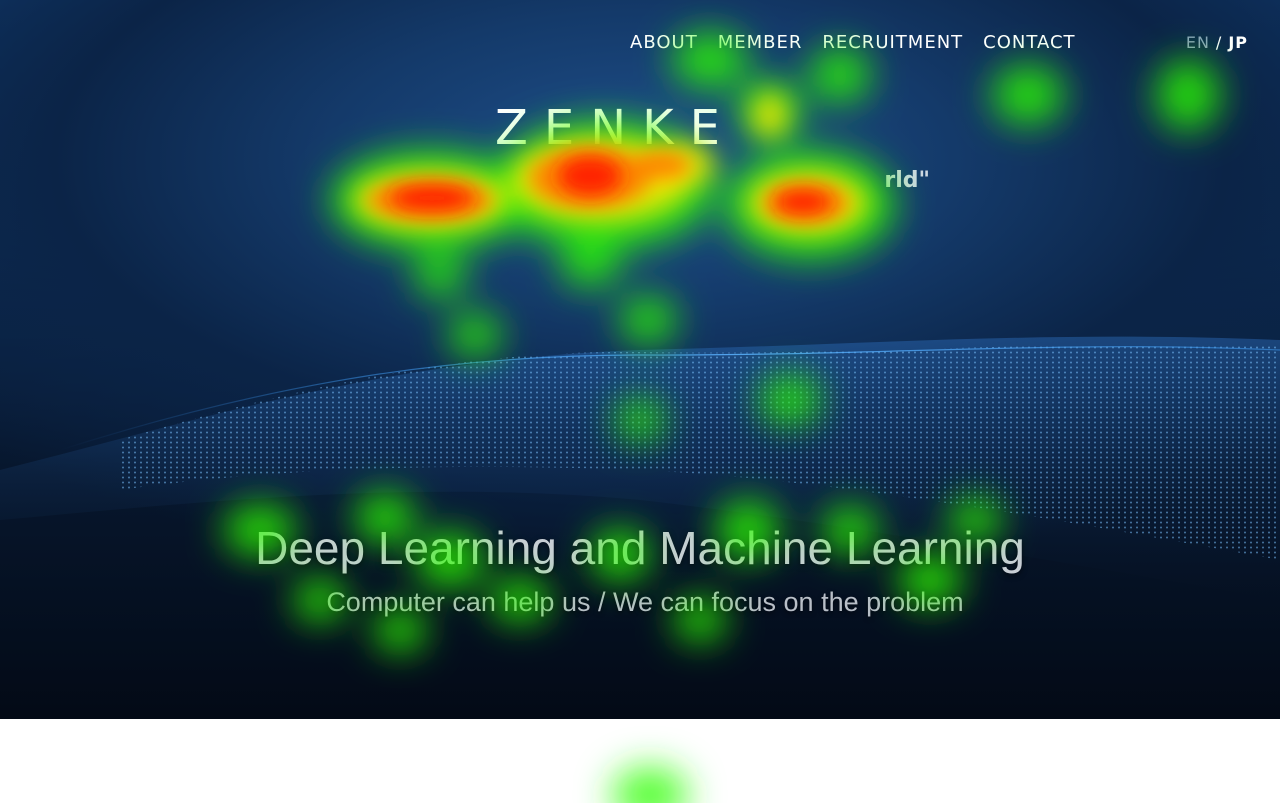 The image size is (1280, 803). Describe the element at coordinates (650, 785) in the screenshot. I see `heat-blob` at that location.